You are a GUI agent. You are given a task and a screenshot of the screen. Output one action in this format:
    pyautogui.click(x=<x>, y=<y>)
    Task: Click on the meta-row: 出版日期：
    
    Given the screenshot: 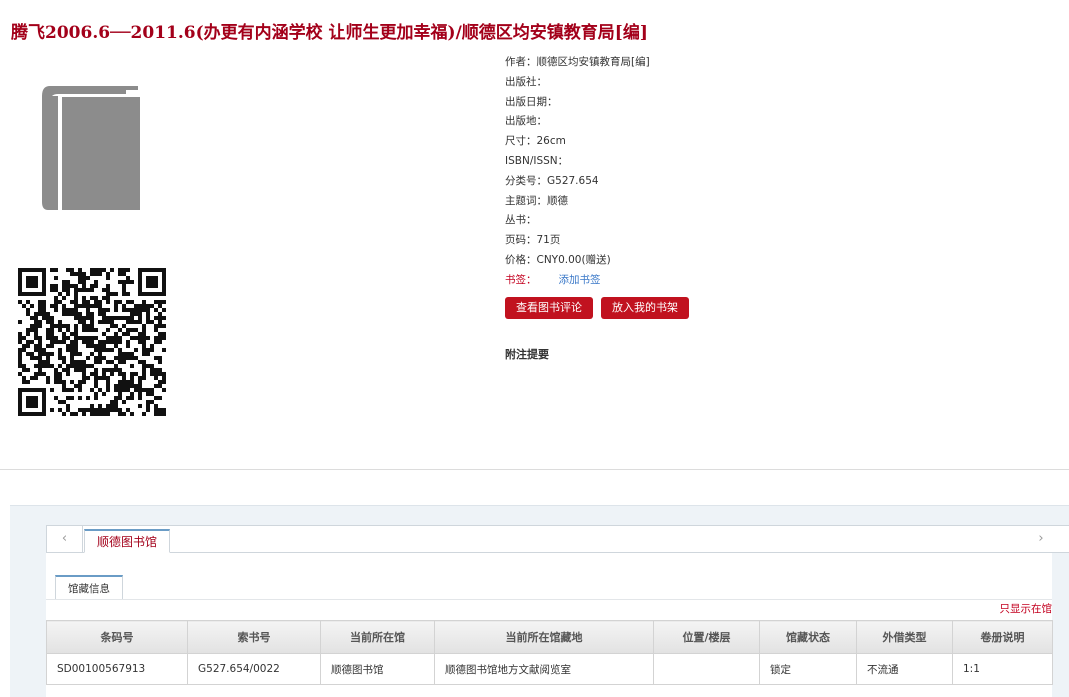 What is the action you would take?
    pyautogui.click(x=705, y=103)
    